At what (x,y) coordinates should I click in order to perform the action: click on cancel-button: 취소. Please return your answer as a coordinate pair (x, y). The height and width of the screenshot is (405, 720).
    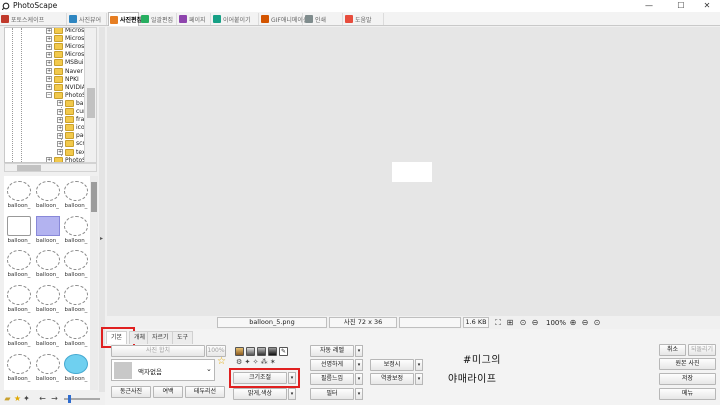
    Looking at the image, I should click on (672, 350).